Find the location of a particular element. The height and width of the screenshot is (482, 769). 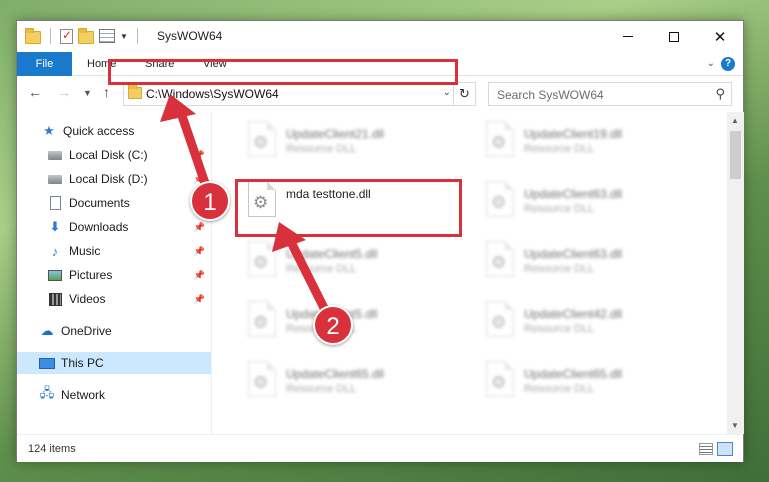

file-highlight-box is located at coordinates (348, 208).